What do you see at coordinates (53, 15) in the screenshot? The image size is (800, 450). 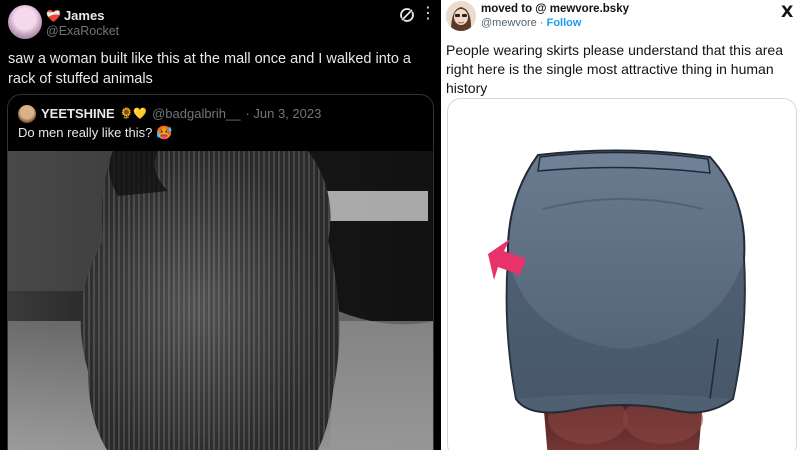 I see `mending-heart-icon: ❤️‍🩹` at bounding box center [53, 15].